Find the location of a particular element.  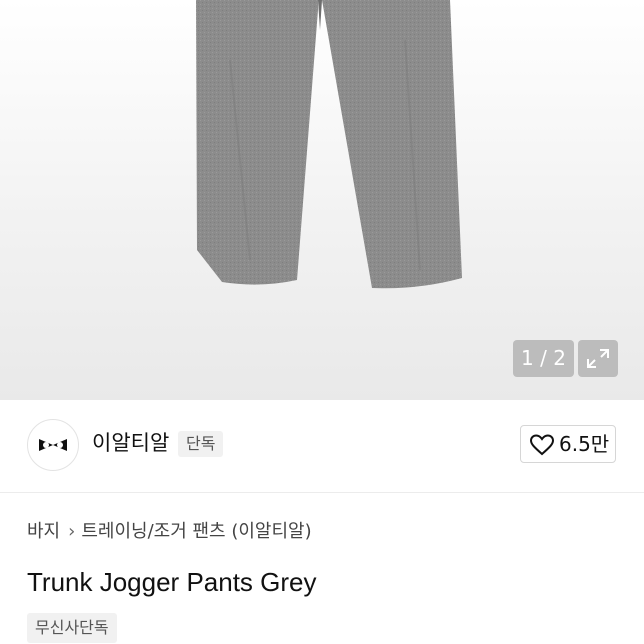

exclusive-badge: 단독 is located at coordinates (201, 444).